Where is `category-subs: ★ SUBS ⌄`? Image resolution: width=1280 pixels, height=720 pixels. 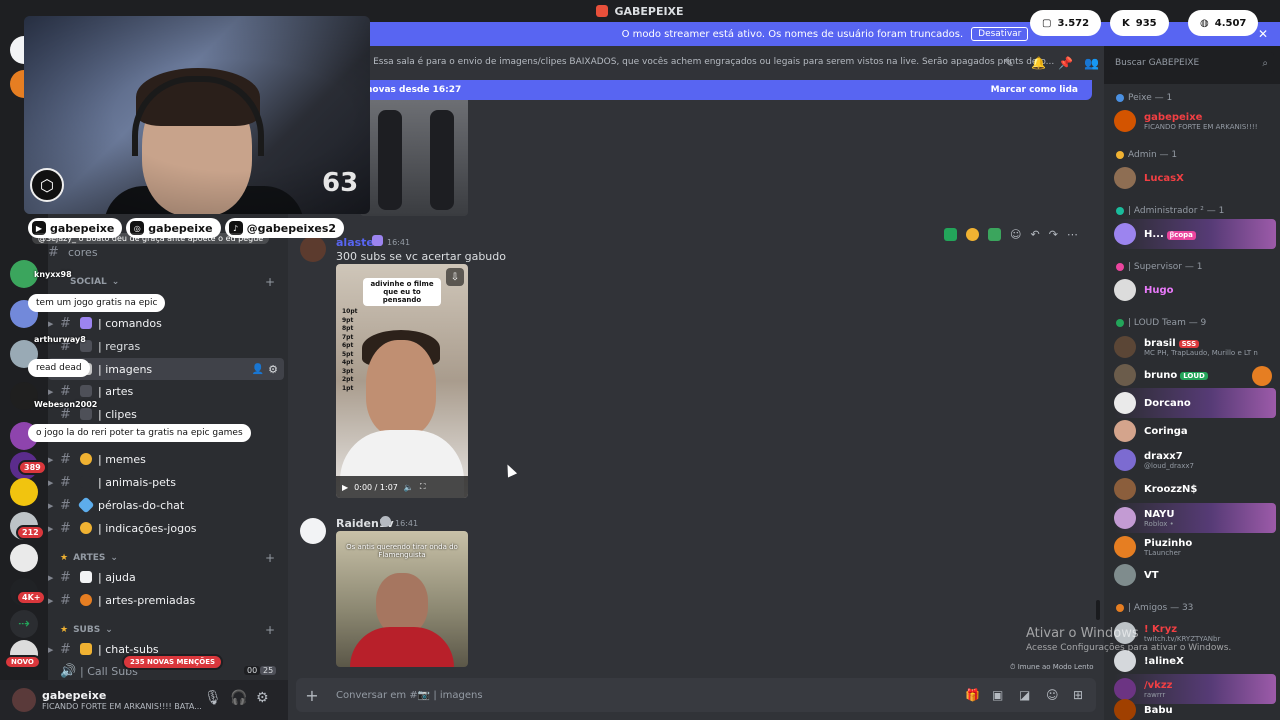
category-subs: ★ SUBS ⌄ is located at coordinates (86, 630).